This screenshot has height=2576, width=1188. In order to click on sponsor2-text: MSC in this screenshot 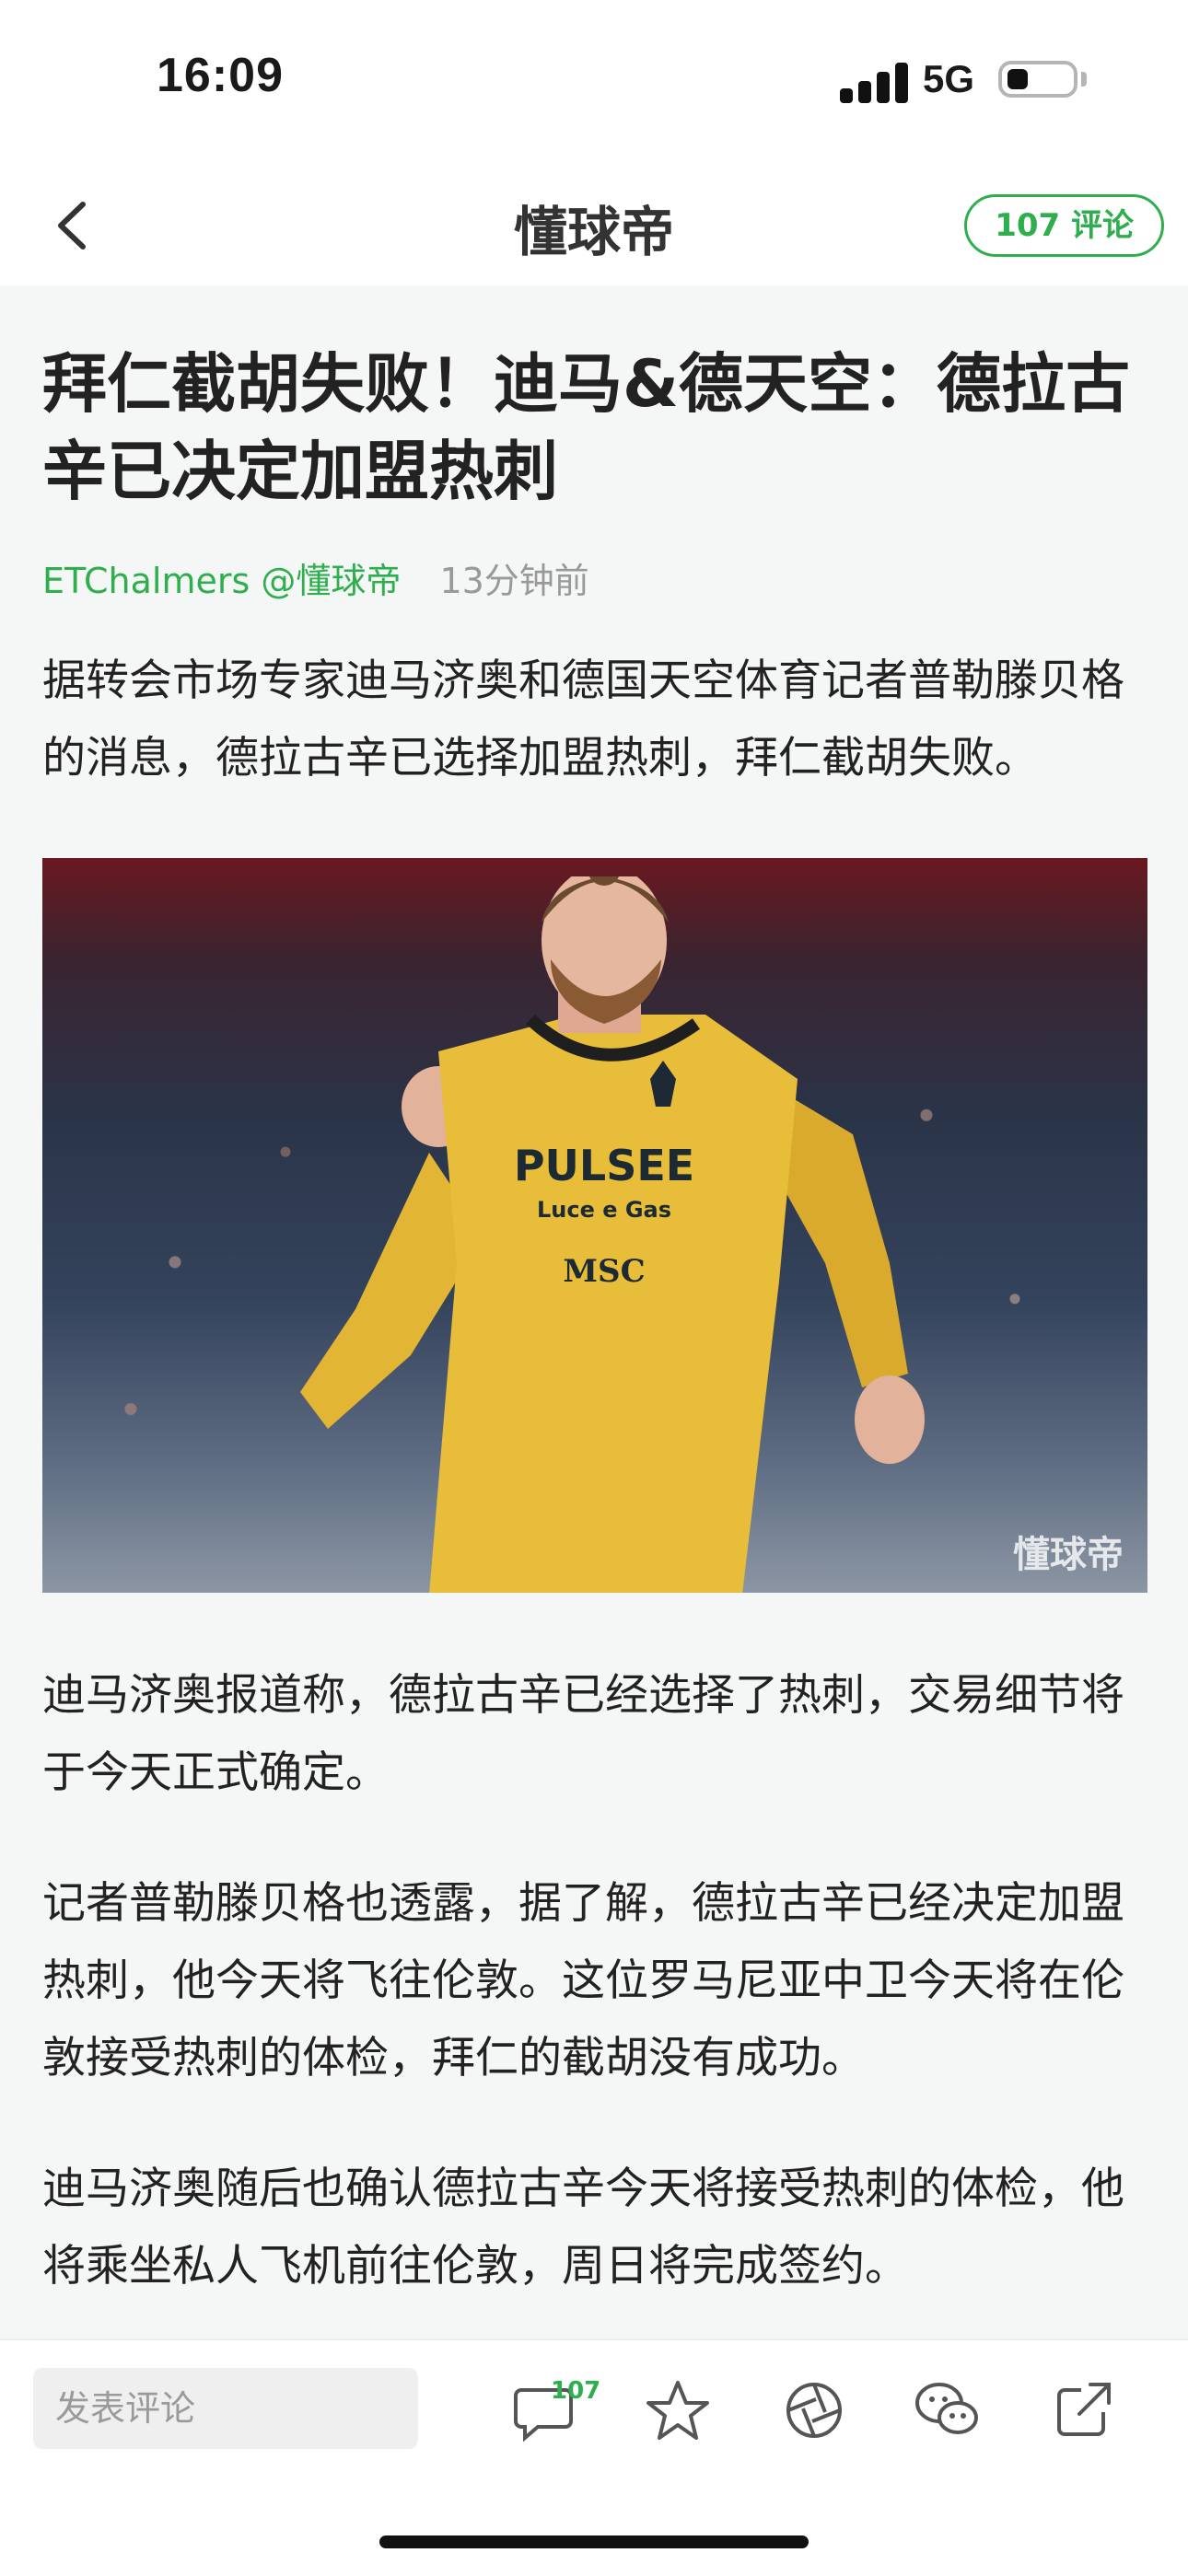, I will do `click(604, 1271)`.